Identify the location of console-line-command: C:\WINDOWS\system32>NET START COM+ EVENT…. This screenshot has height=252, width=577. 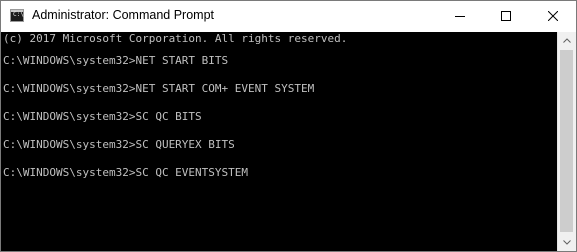
(159, 88).